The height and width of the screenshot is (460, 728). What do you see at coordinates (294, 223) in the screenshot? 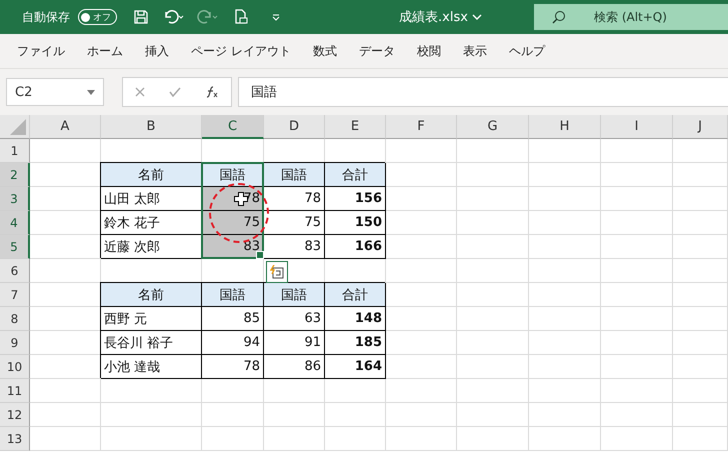
I see `table-cell: 75` at bounding box center [294, 223].